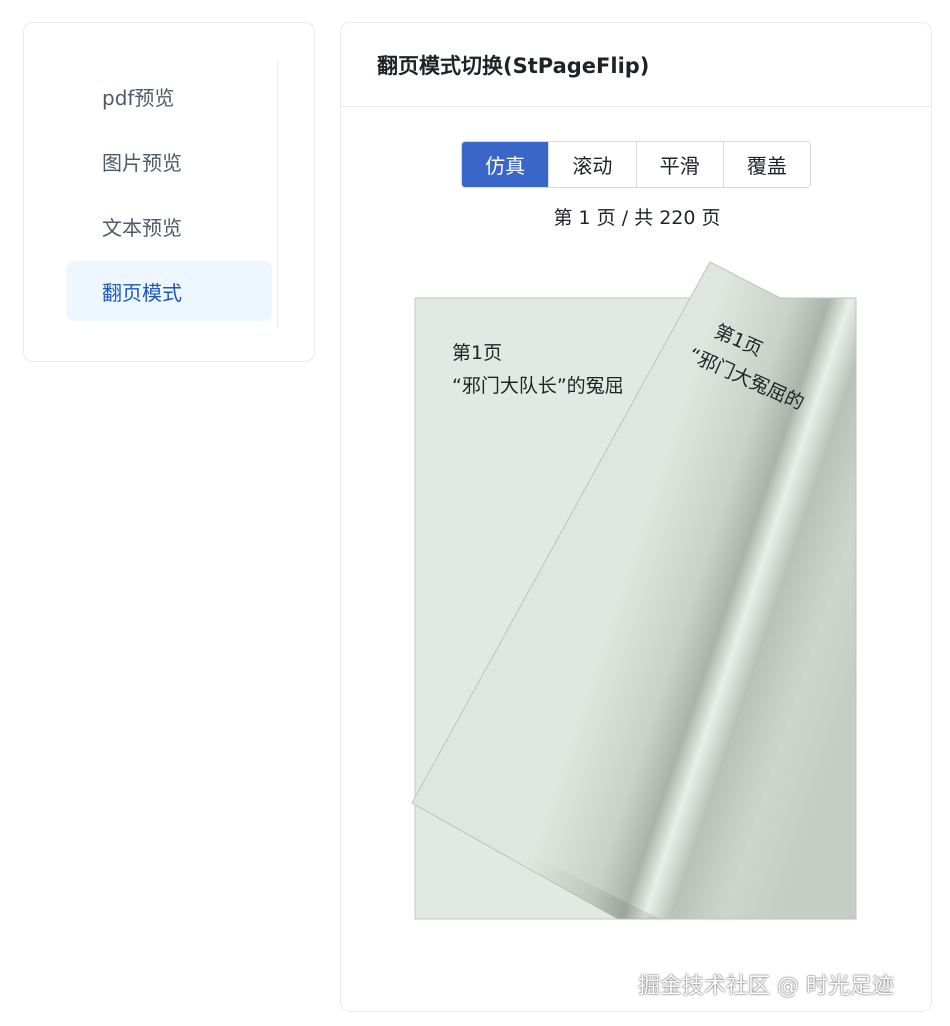 The height and width of the screenshot is (1026, 950). I want to click on menu-item-pdf-preview: pdf预览, so click(169, 96).